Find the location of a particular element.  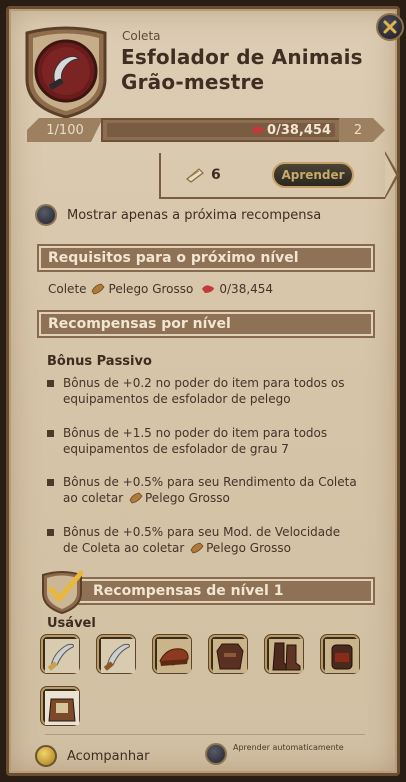

page-title: Esfolador de Animais Grão-mestre is located at coordinates (251, 70).